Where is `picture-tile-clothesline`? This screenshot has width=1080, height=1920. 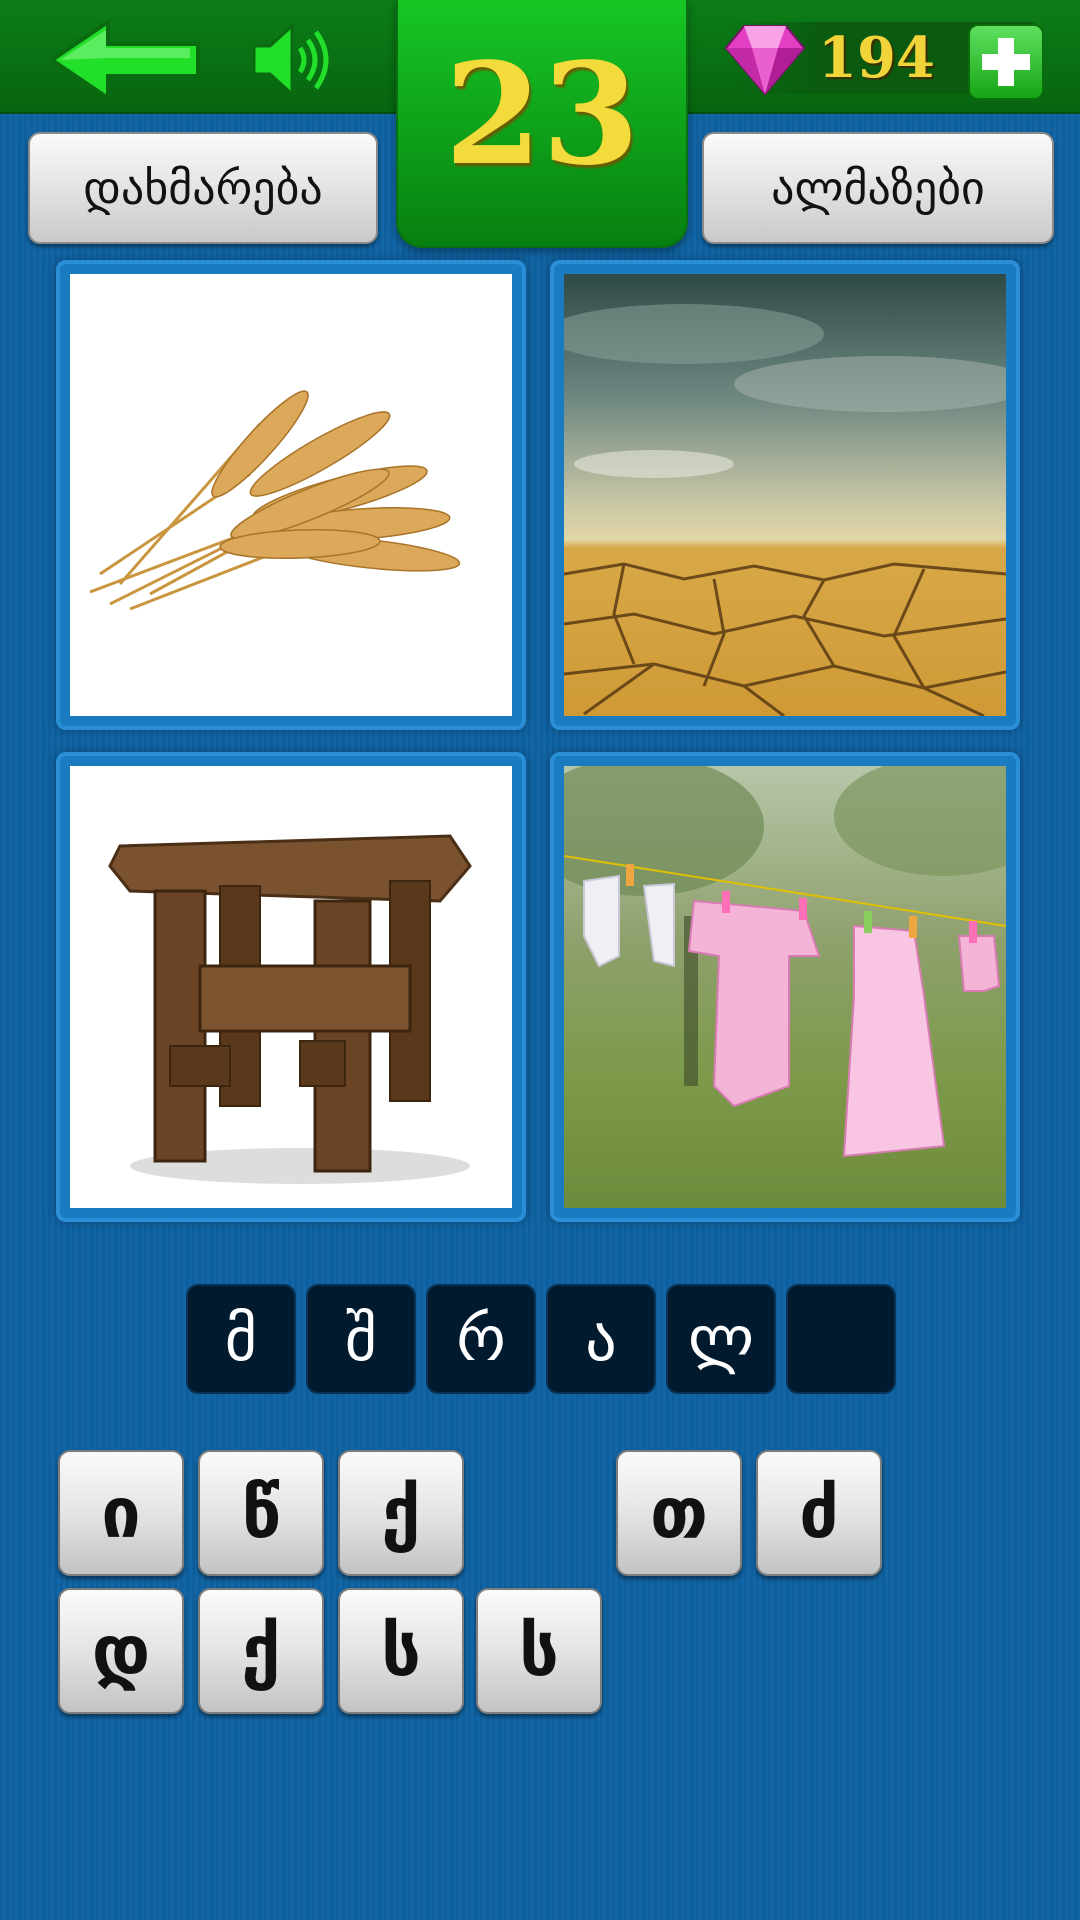 picture-tile-clothesline is located at coordinates (785, 987).